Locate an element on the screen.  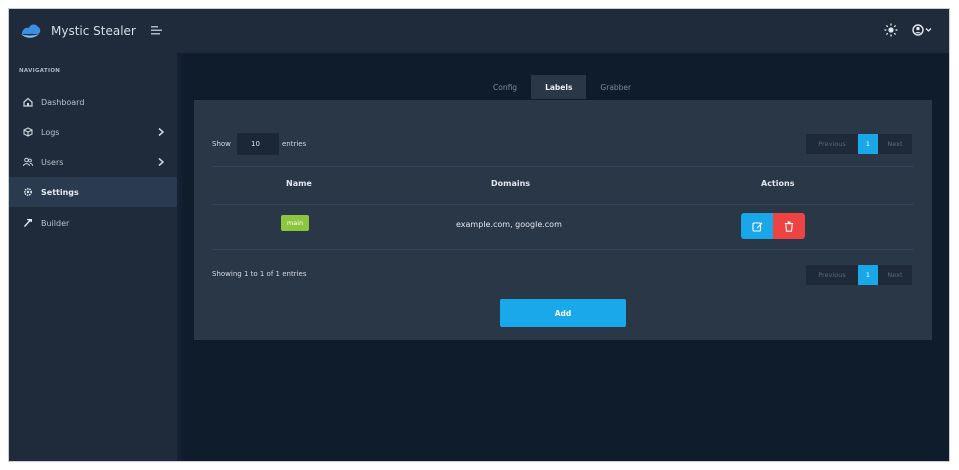
sidebar-item-dashboard: Dashboard is located at coordinates (93, 102).